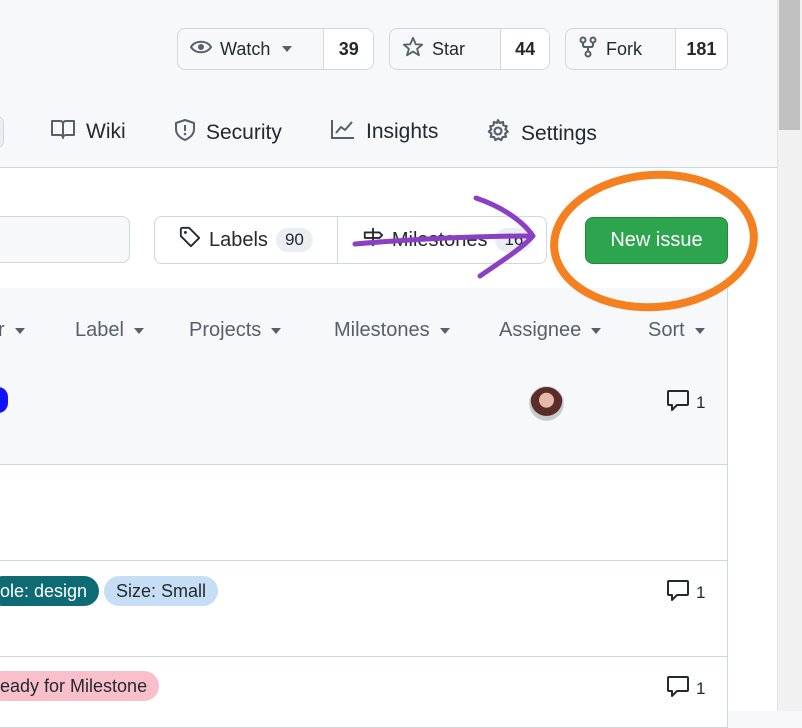  I want to click on filter-assignee: Assignee, so click(550, 330).